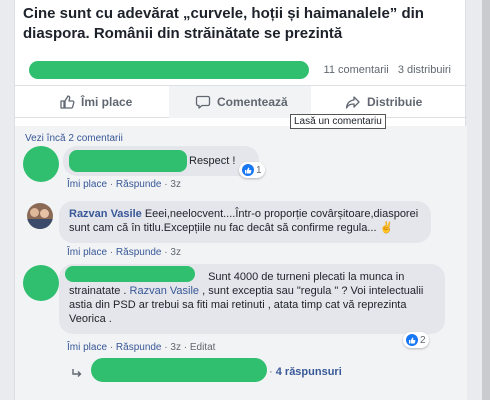  What do you see at coordinates (338, 121) in the screenshot?
I see `comment-tooltip: Lasă un comentariu` at bounding box center [338, 121].